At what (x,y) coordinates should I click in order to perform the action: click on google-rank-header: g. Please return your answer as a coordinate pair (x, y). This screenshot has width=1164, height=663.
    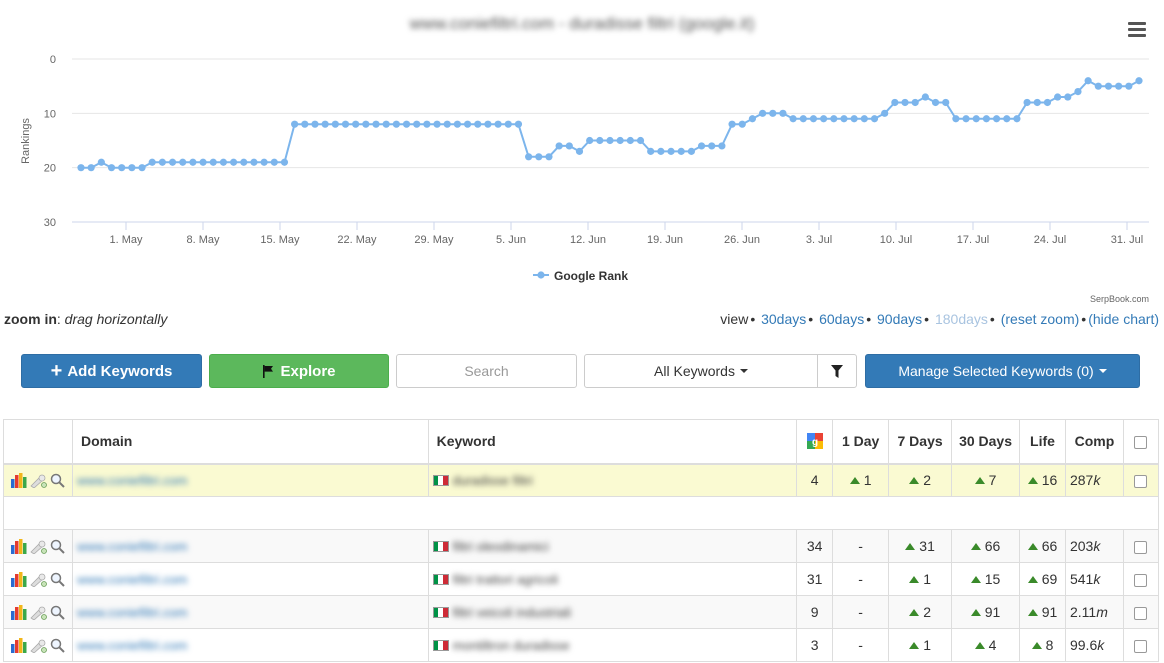
    Looking at the image, I should click on (815, 441).